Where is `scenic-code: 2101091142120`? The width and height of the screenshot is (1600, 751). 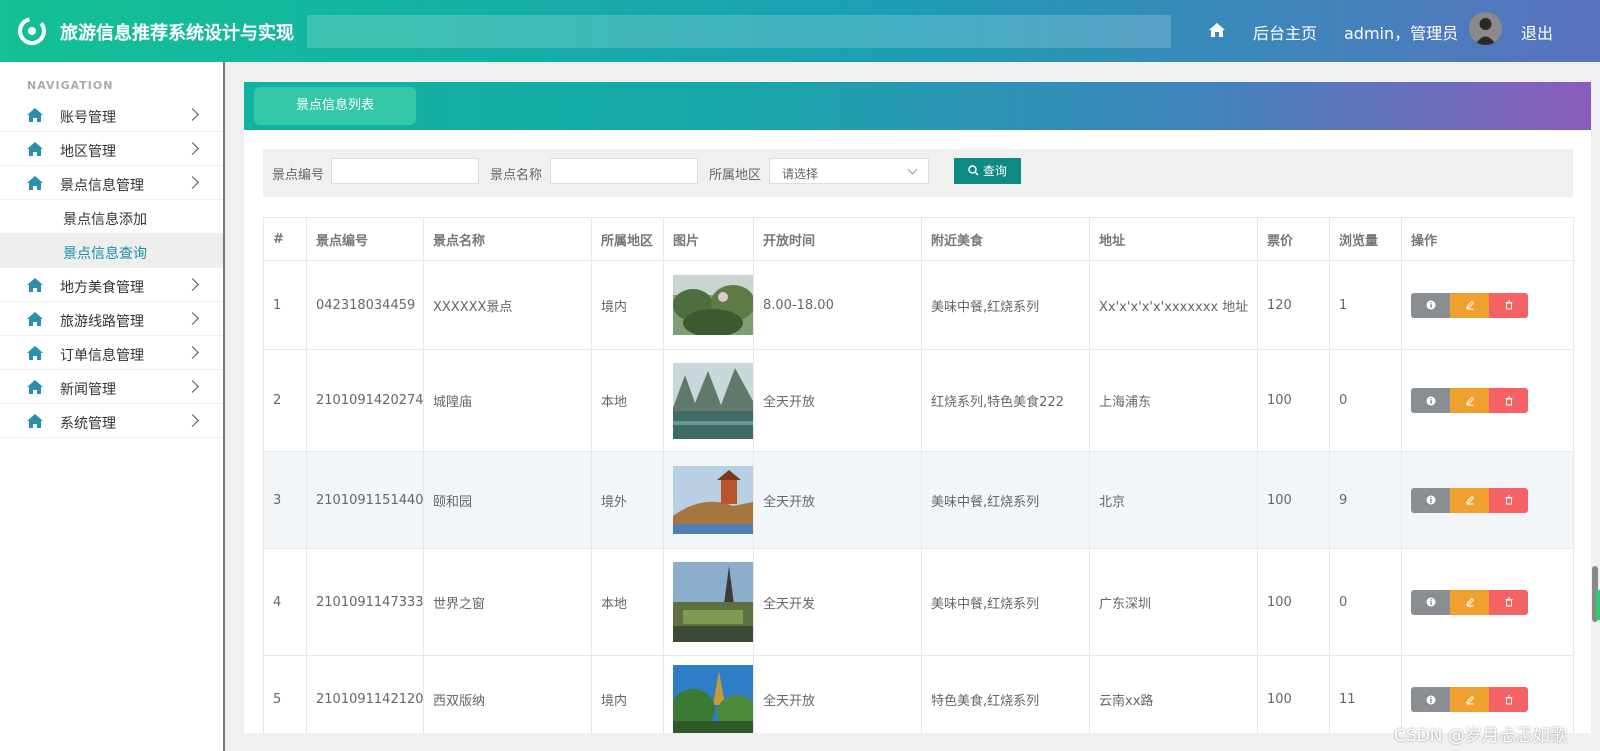 scenic-code: 2101091142120 is located at coordinates (365, 694).